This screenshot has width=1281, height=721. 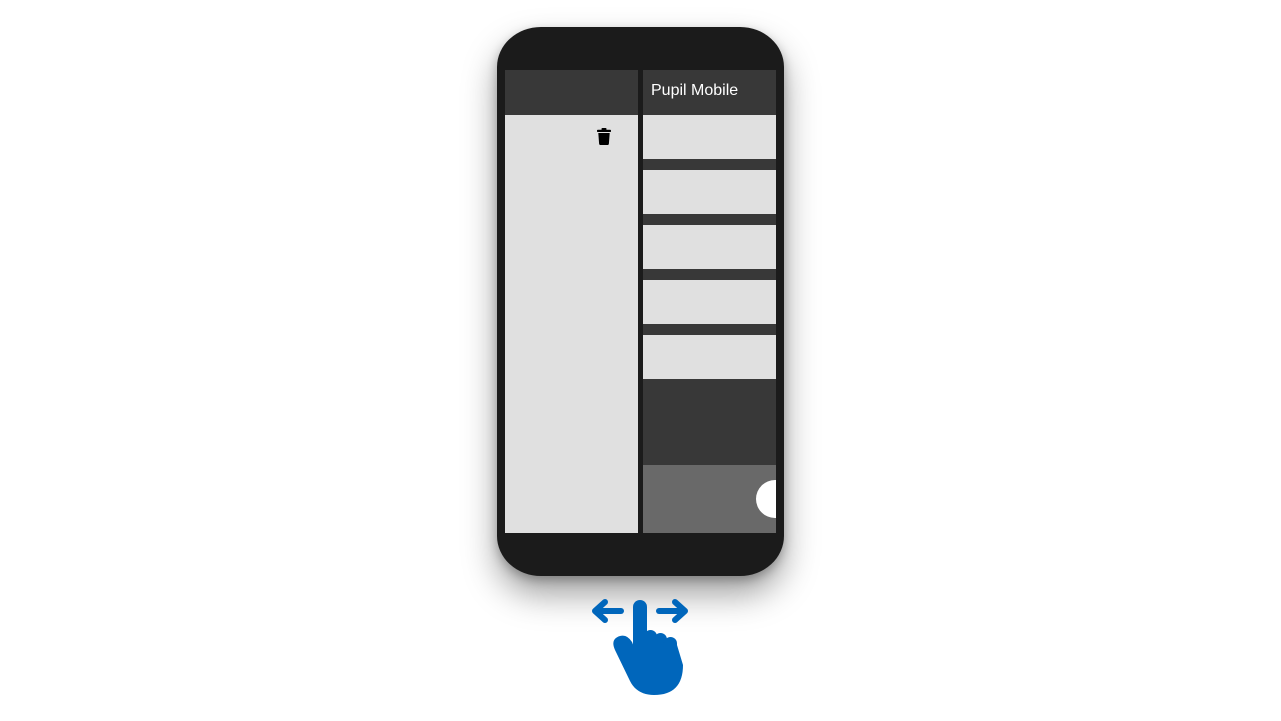 What do you see at coordinates (608, 611) in the screenshot?
I see `arrow-left-icon` at bounding box center [608, 611].